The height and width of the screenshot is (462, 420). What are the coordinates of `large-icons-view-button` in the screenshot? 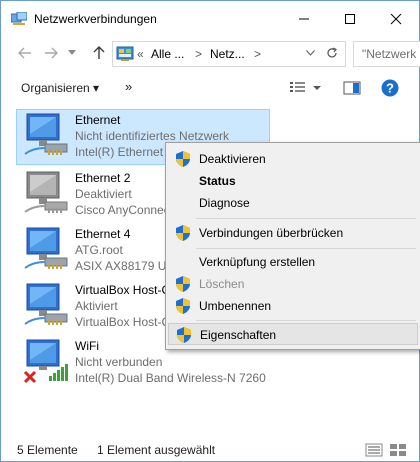 It's located at (398, 450).